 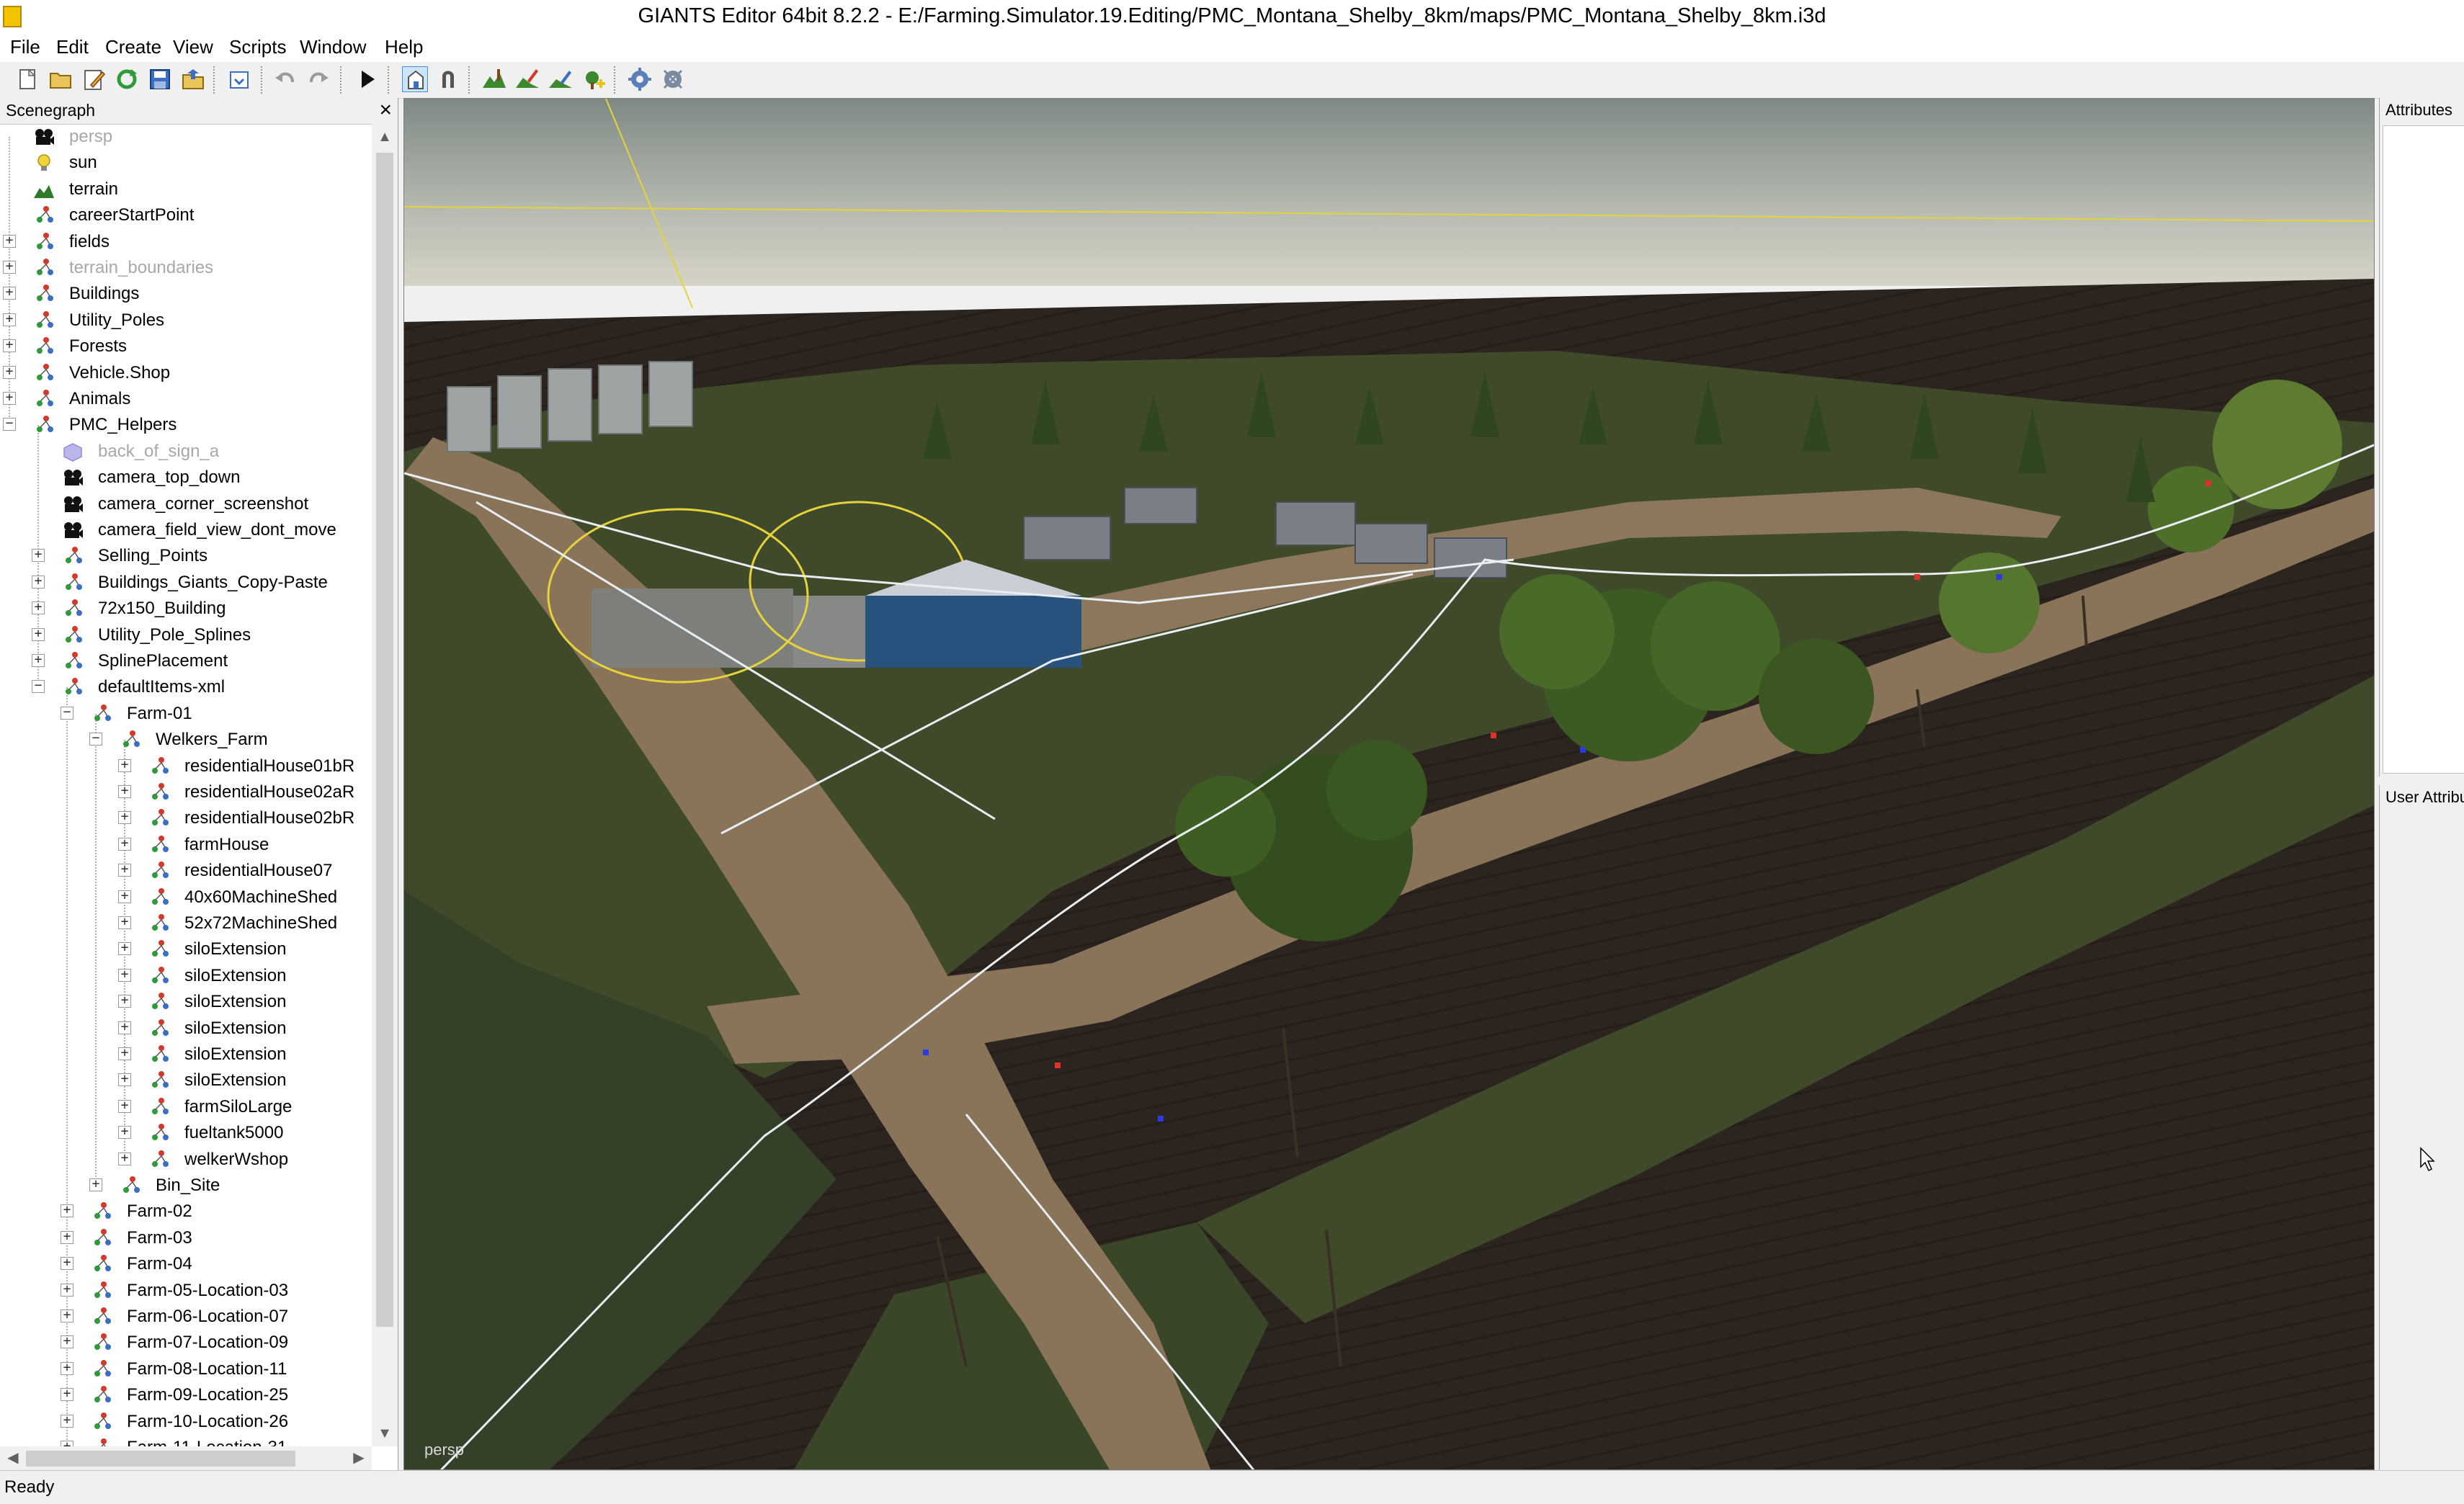 What do you see at coordinates (186, 897) in the screenshot?
I see `tree-row: +40x60MachineShed` at bounding box center [186, 897].